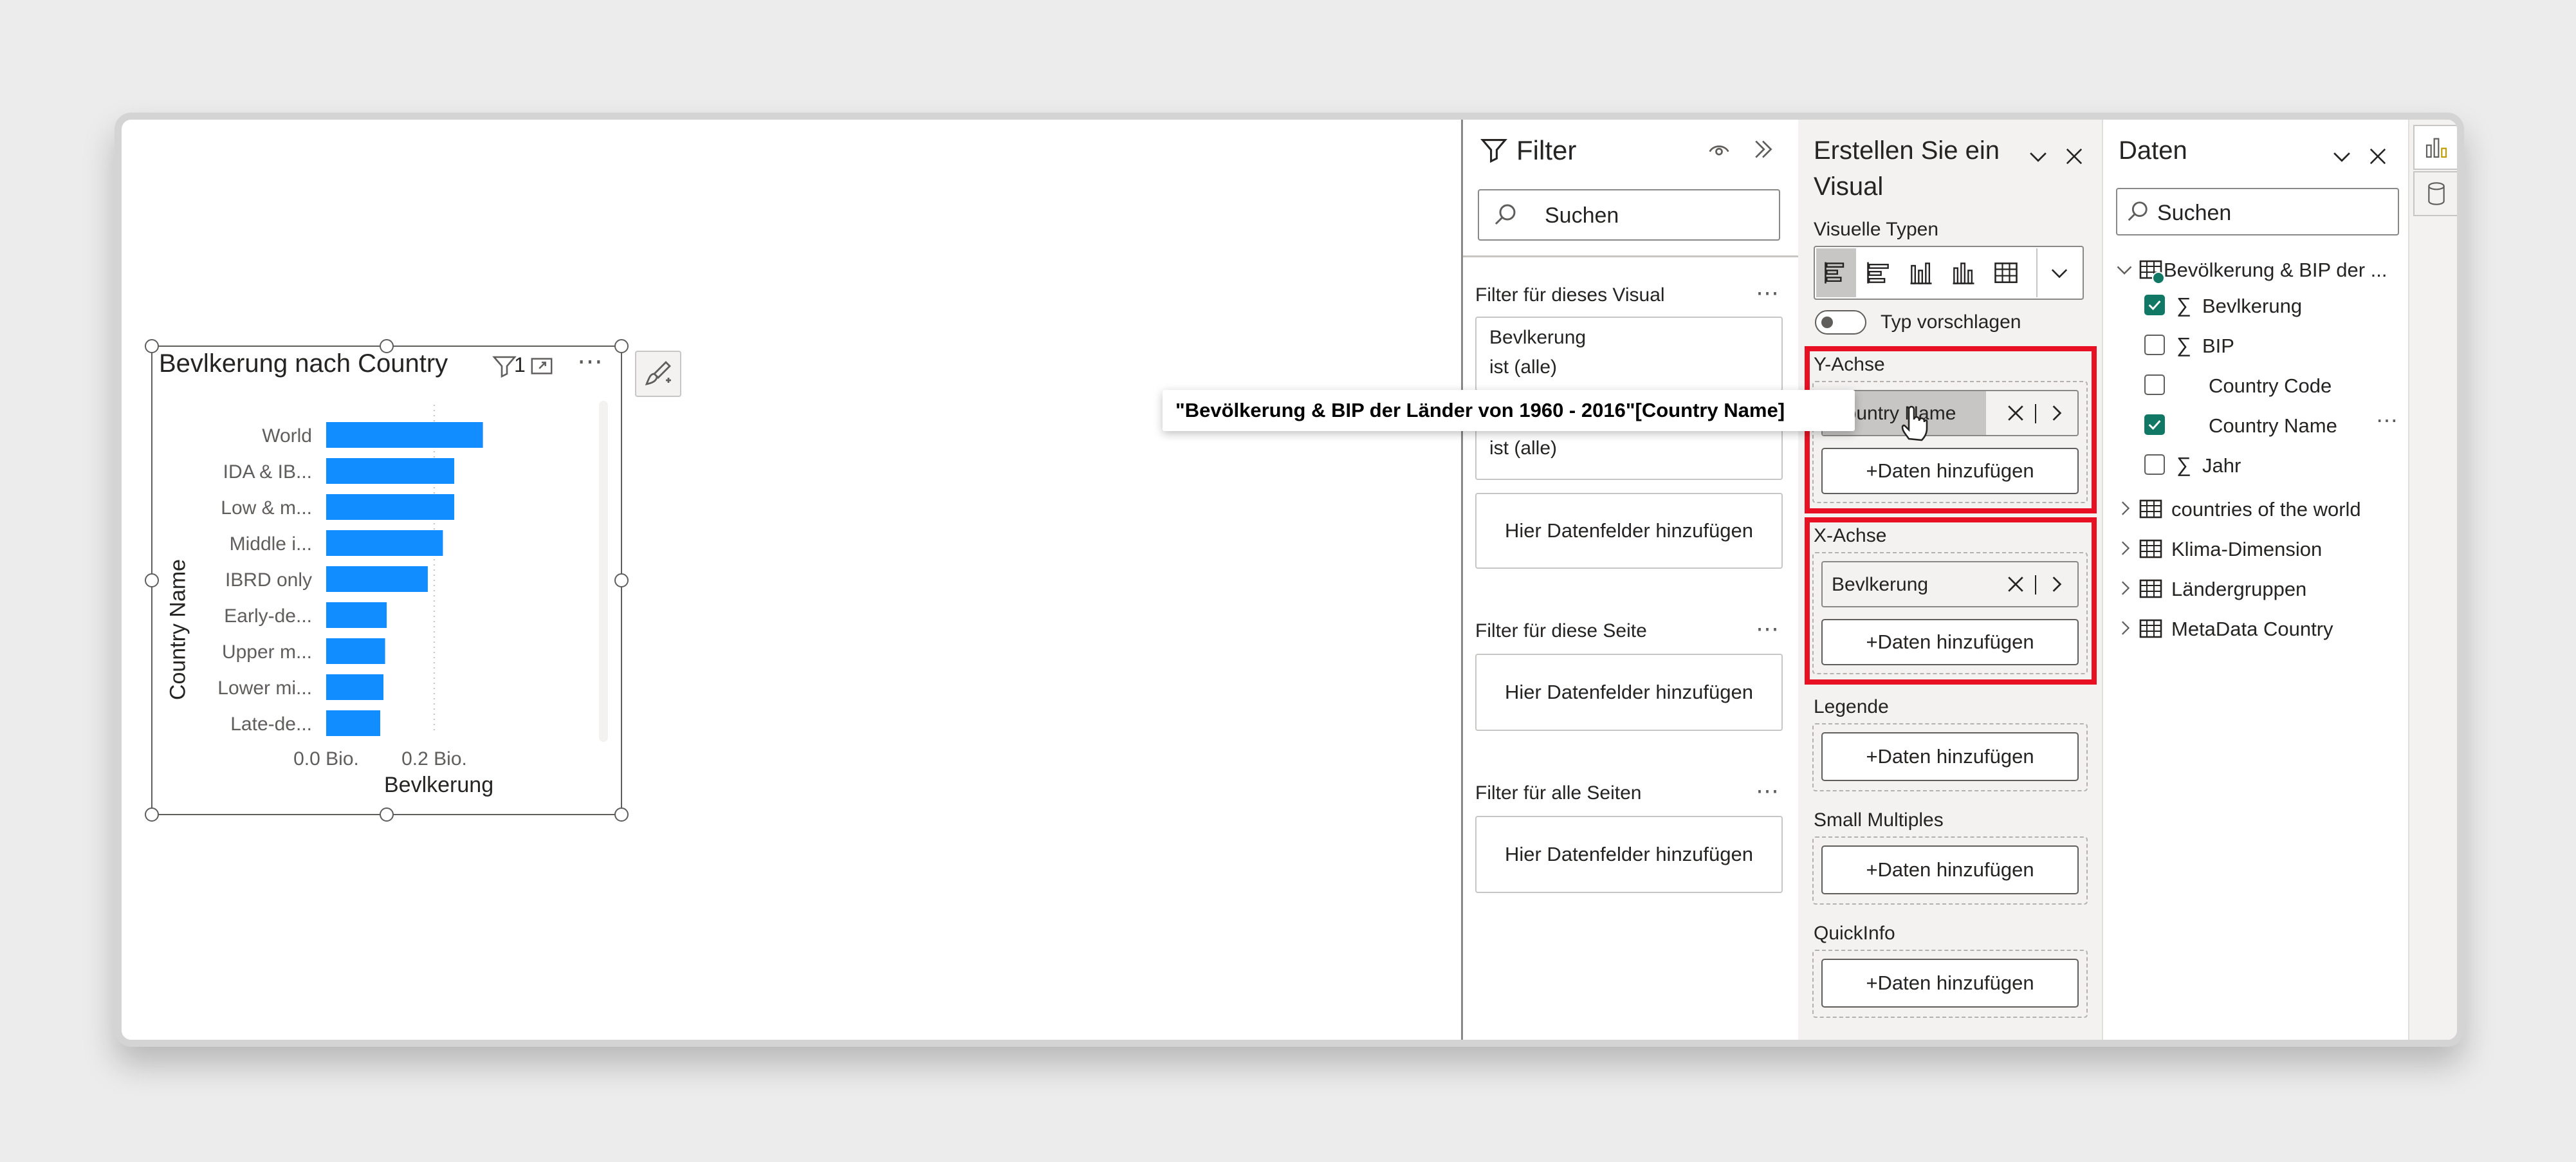 Image resolution: width=2576 pixels, height=1162 pixels. I want to click on field-row: ∑ Jahr, so click(2259, 465).